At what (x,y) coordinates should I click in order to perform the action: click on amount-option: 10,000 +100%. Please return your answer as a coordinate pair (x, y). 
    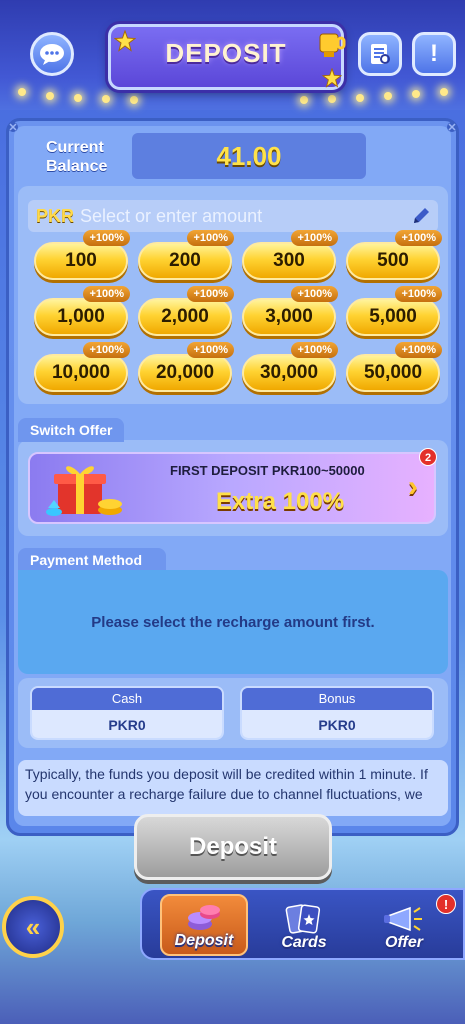
    Looking at the image, I should click on (82, 367).